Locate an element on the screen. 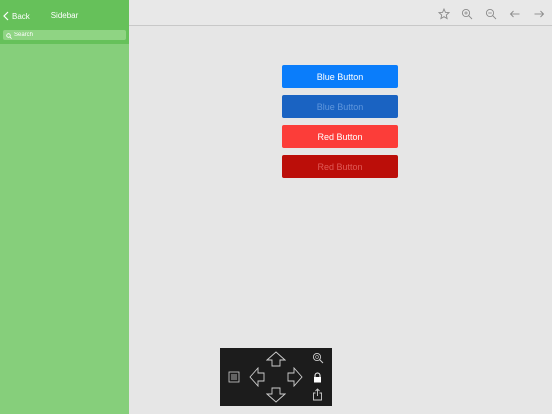 This screenshot has width=552, height=414. zoom-in-icon is located at coordinates (467, 14).